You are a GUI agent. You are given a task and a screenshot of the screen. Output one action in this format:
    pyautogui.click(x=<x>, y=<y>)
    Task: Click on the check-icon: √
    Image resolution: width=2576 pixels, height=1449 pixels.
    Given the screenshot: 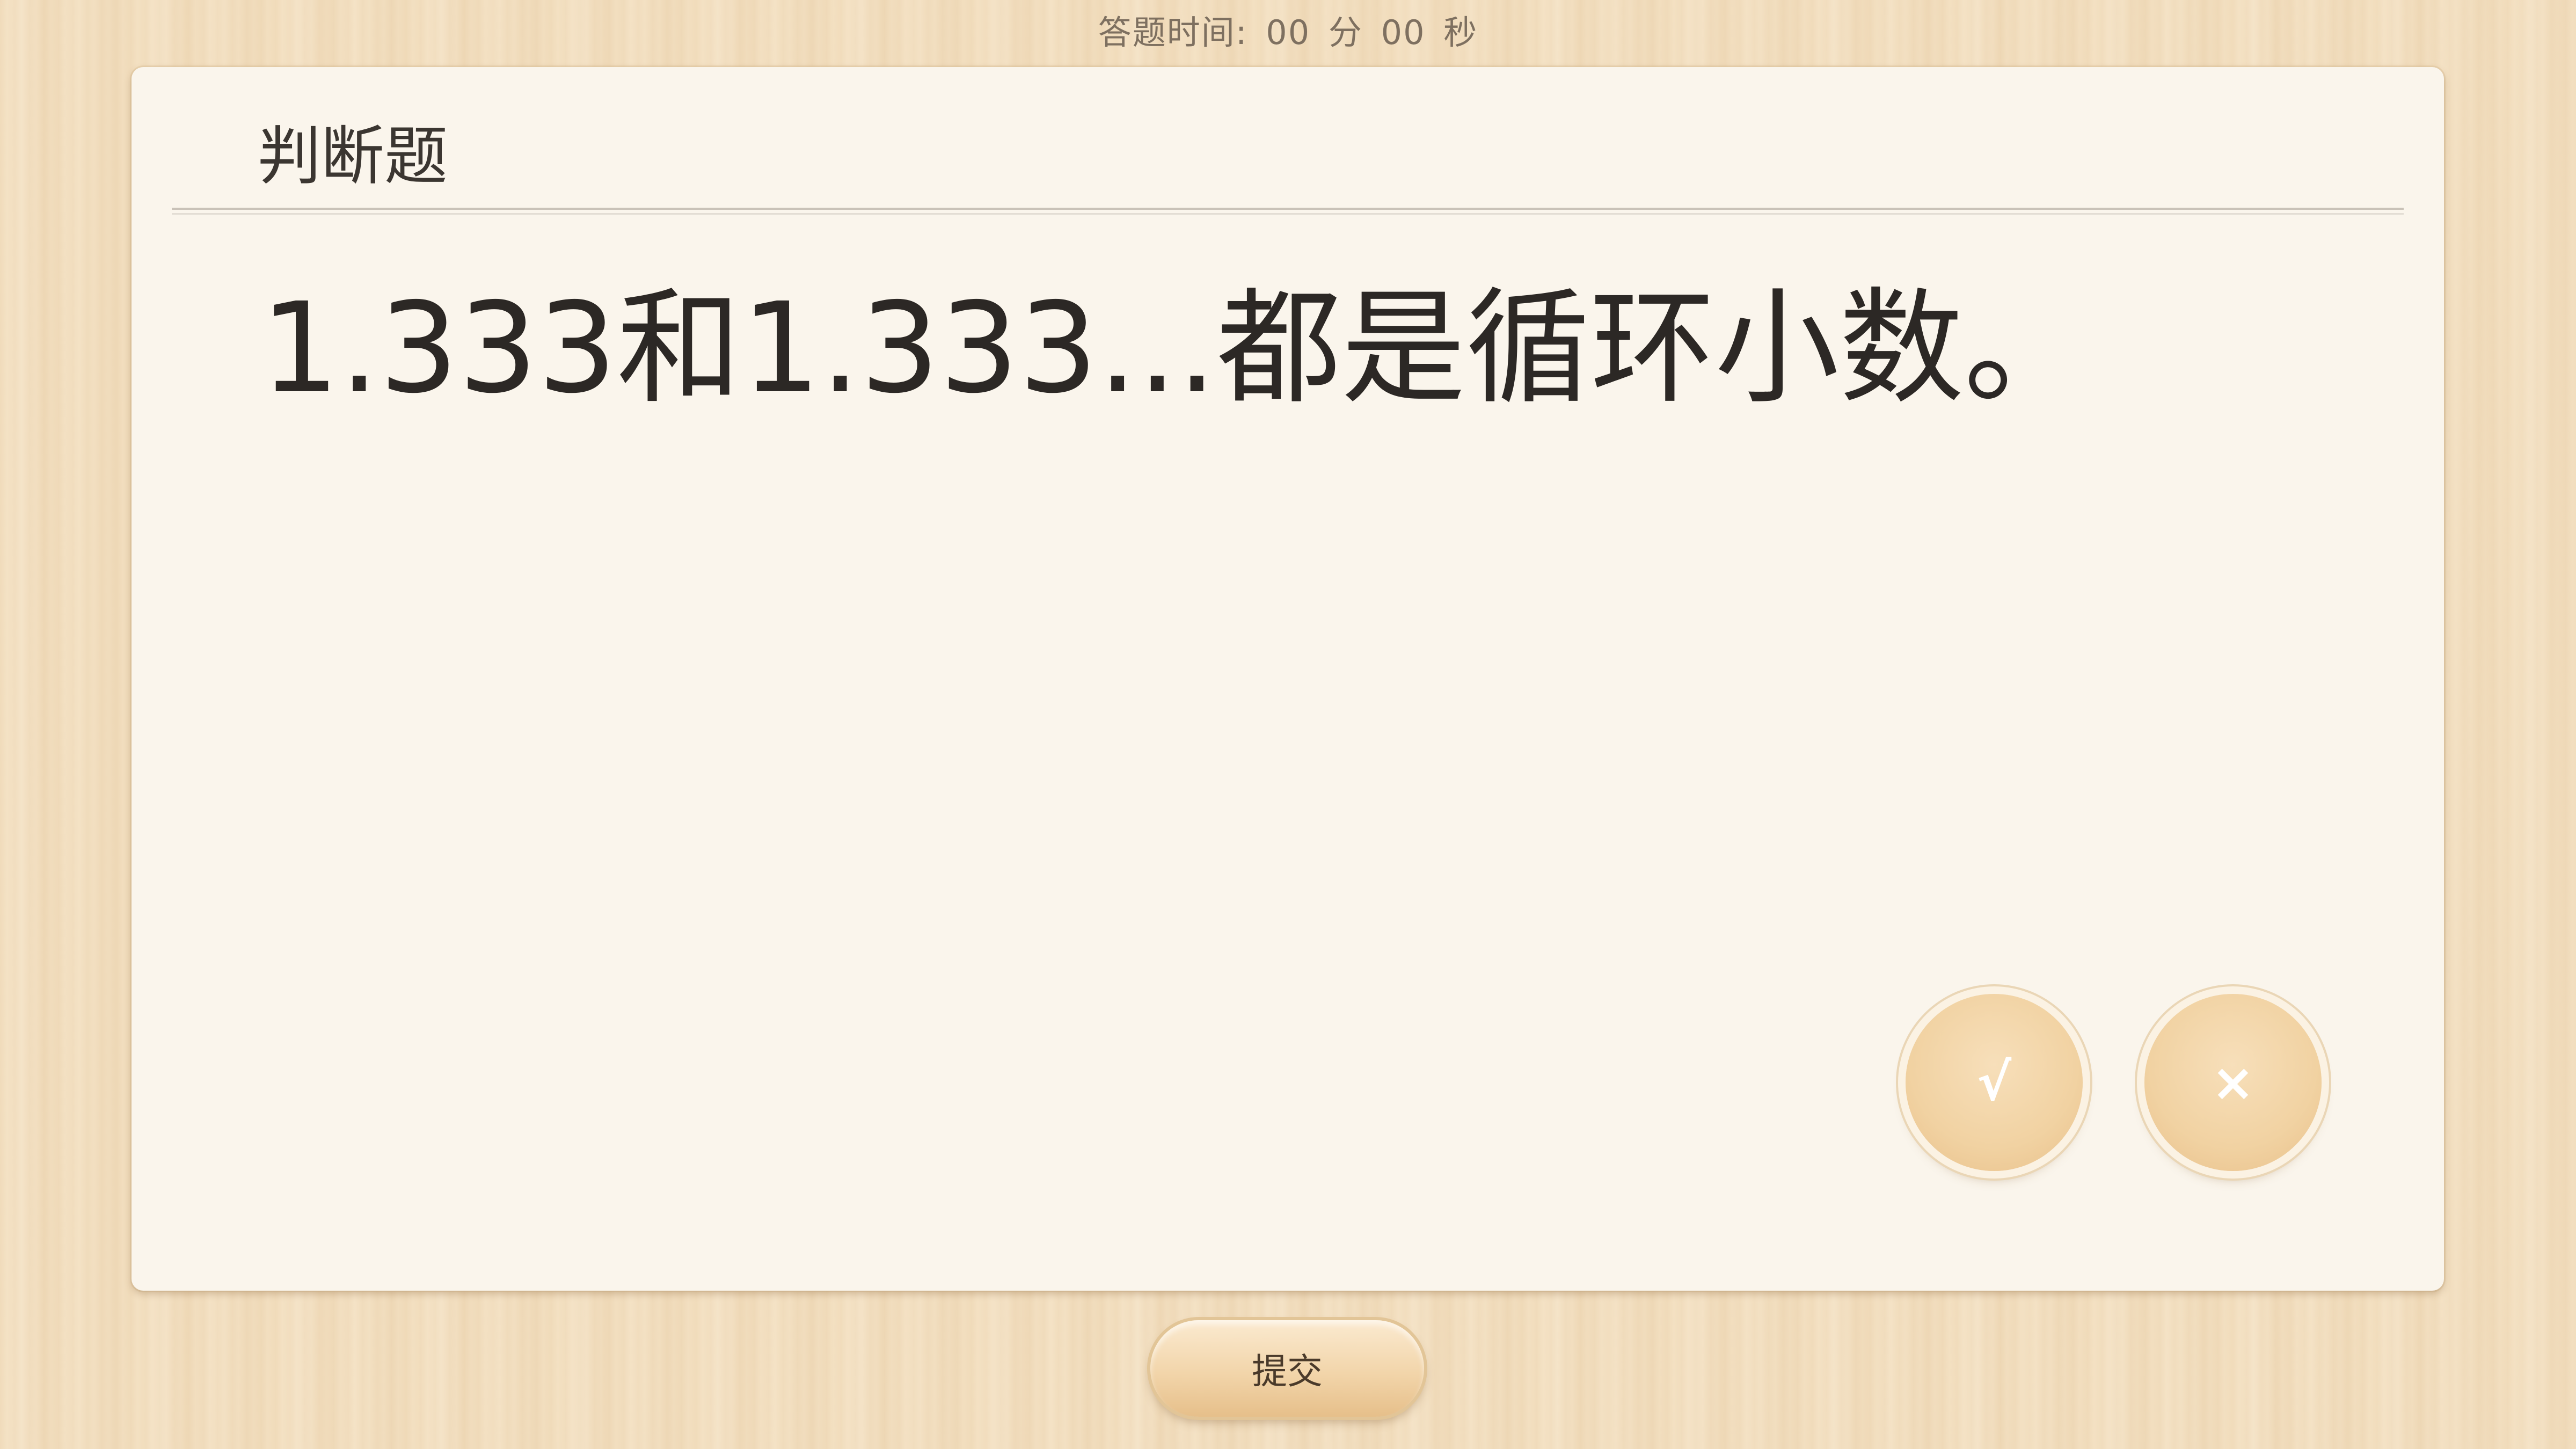 What is the action you would take?
    pyautogui.click(x=1994, y=1082)
    